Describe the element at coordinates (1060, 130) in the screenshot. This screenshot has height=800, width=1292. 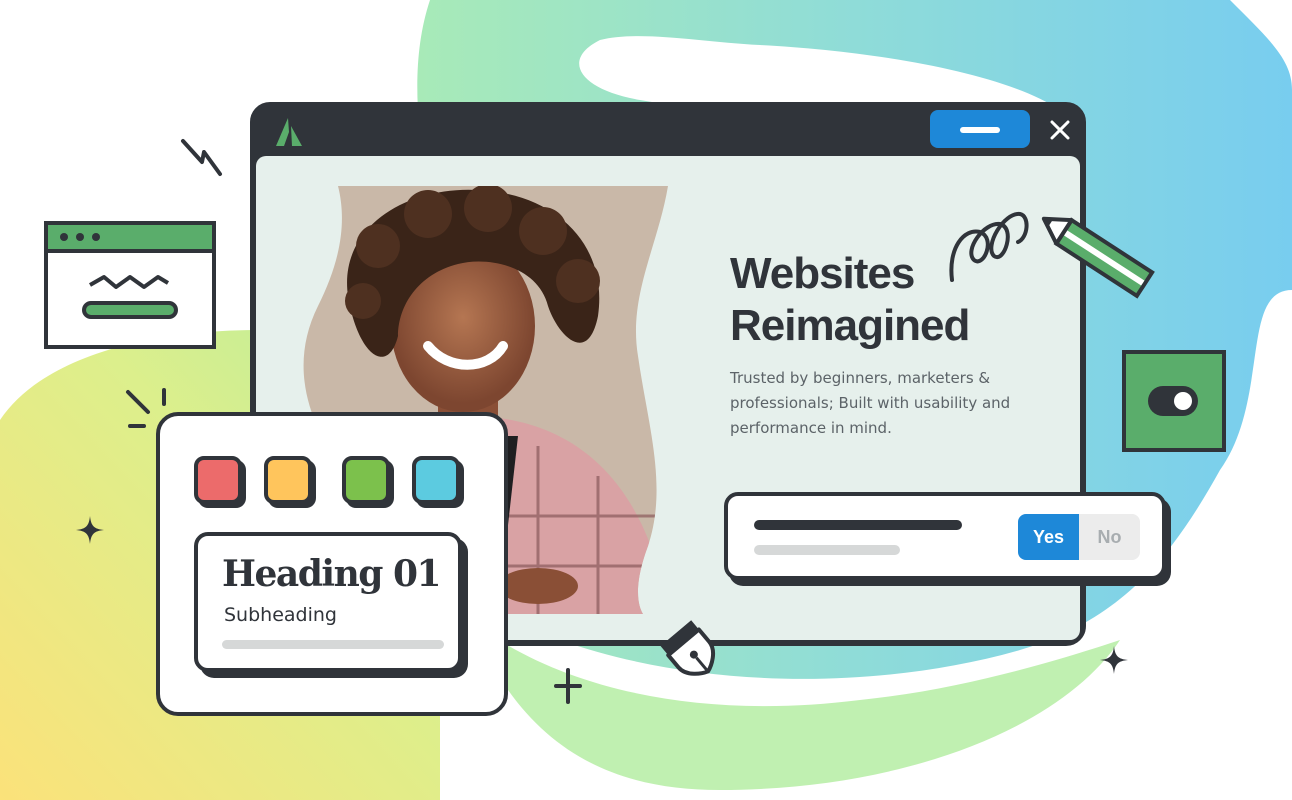
I see `close-icon` at that location.